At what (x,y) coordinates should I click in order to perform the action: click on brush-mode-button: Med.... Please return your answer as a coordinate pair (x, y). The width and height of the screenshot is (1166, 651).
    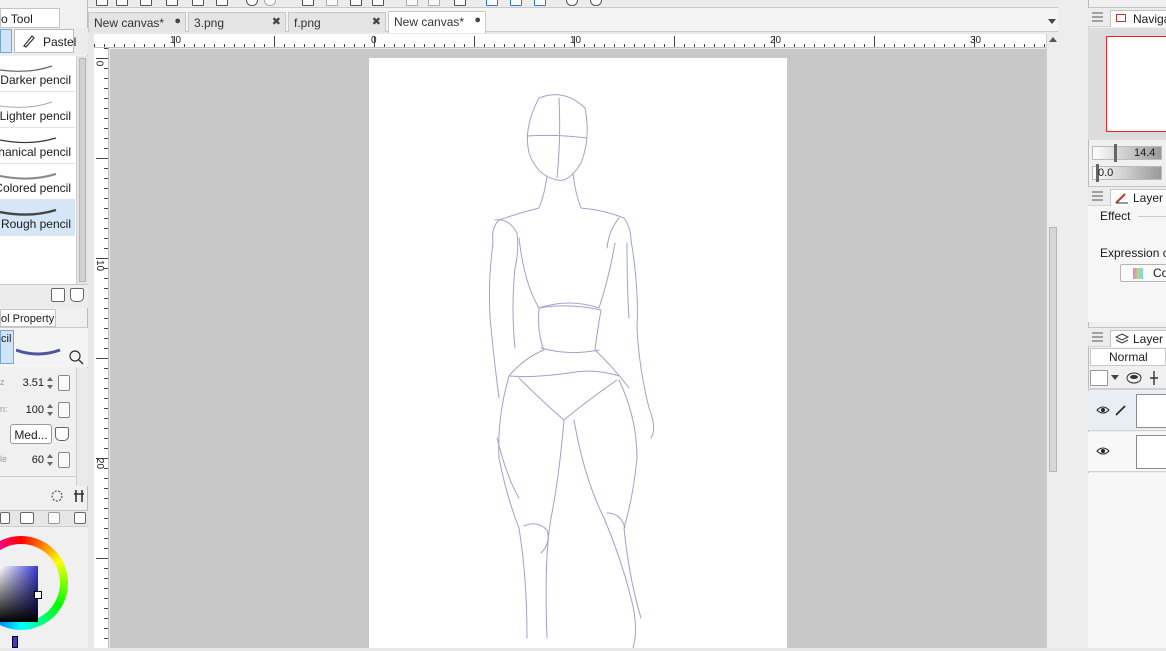
    Looking at the image, I should click on (31, 434).